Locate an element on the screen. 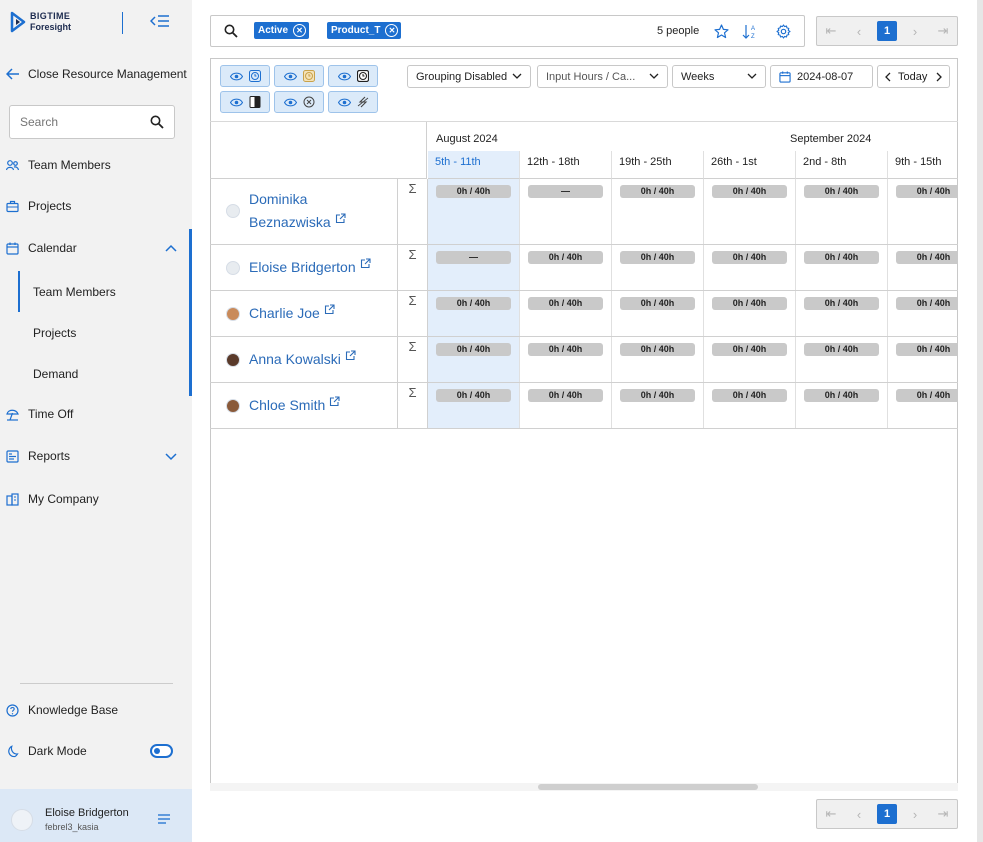 This screenshot has width=983, height=842. next-page-button: › is located at coordinates (915, 31).